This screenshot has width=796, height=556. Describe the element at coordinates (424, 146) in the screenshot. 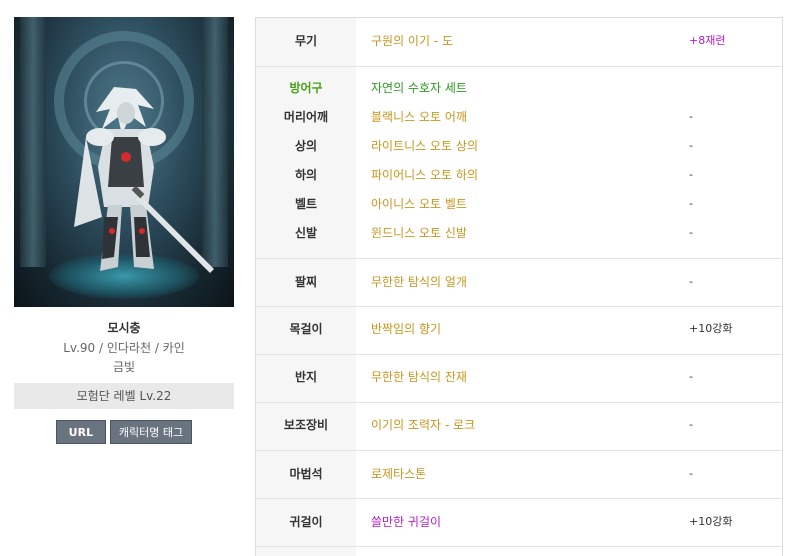

I see `item-name: 라이트니스 오토 상의` at that location.